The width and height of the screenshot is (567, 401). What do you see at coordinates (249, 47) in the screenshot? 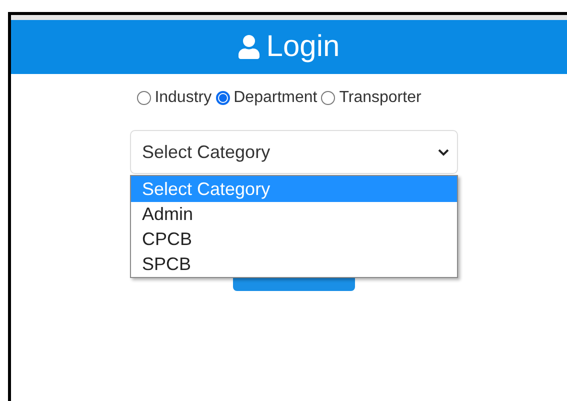
I see `user-icon` at bounding box center [249, 47].